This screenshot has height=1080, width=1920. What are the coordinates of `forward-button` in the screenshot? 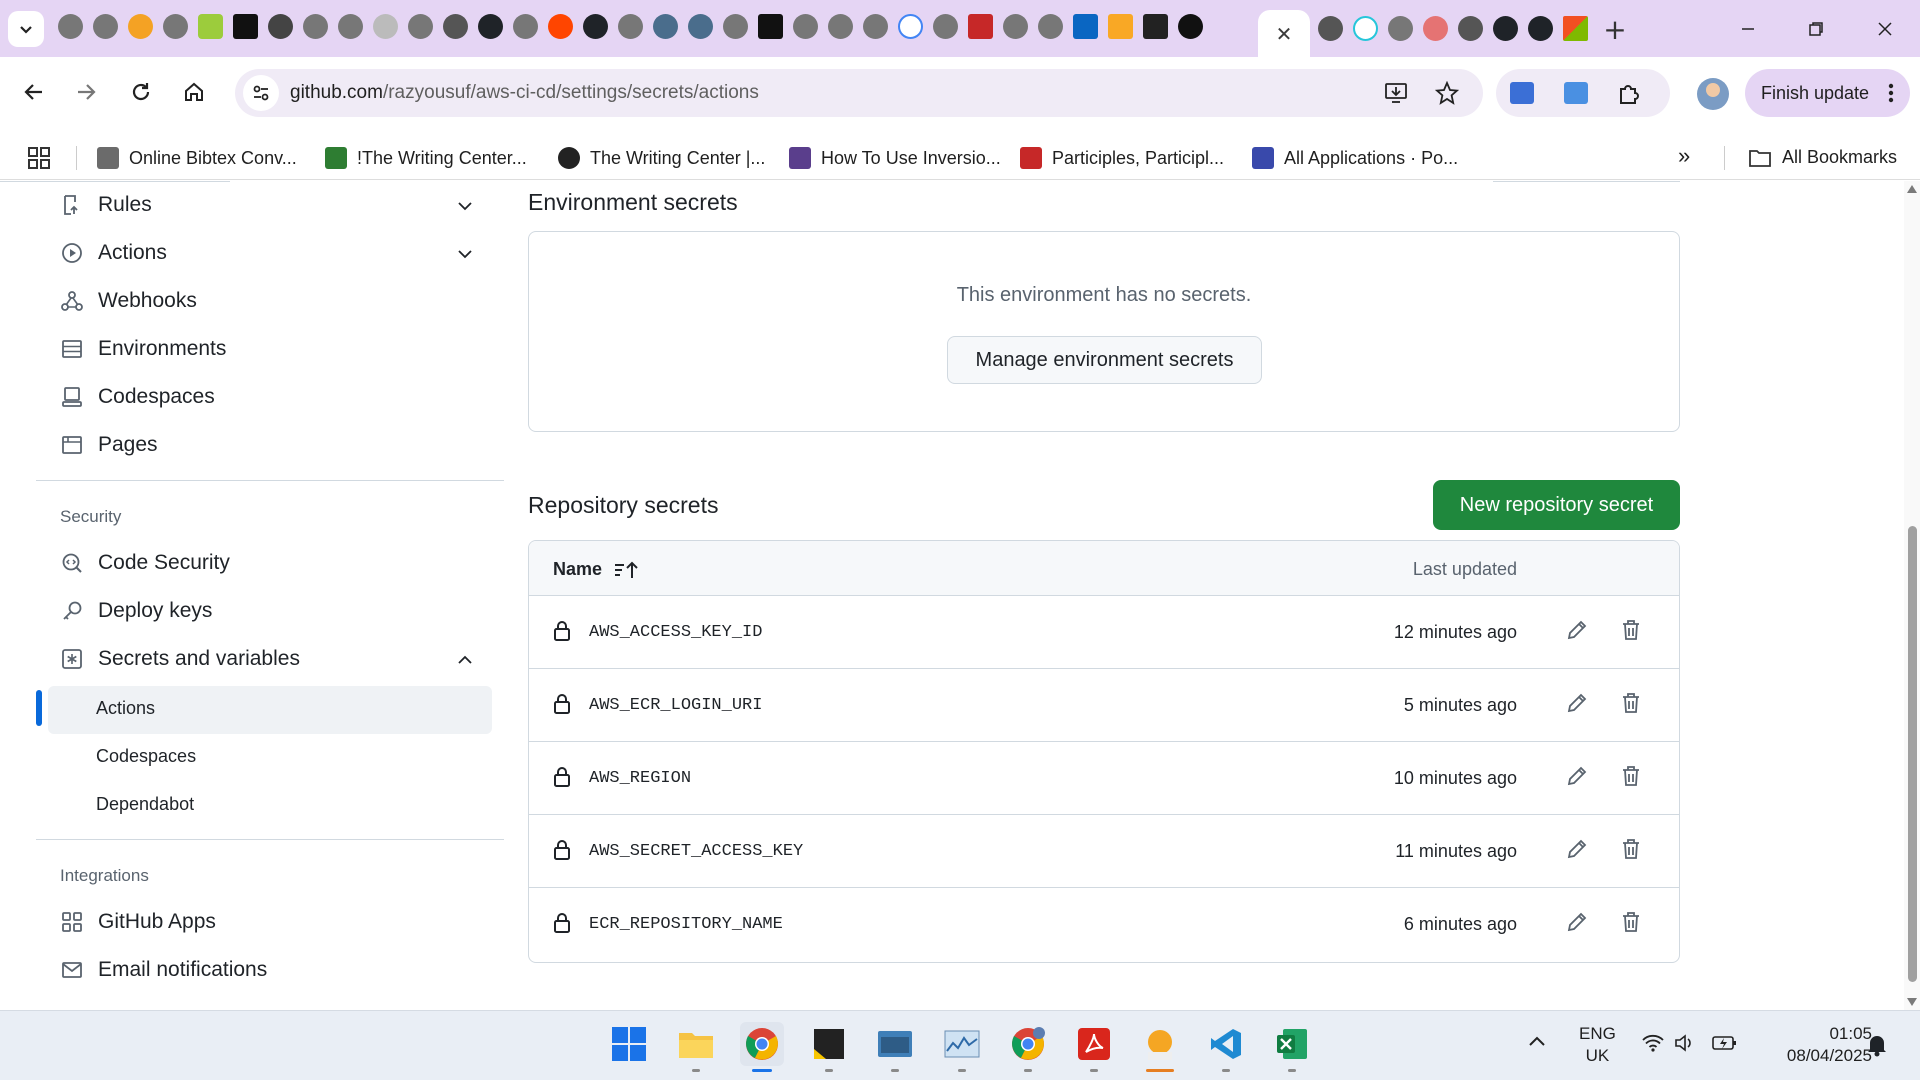 It's located at (86, 92).